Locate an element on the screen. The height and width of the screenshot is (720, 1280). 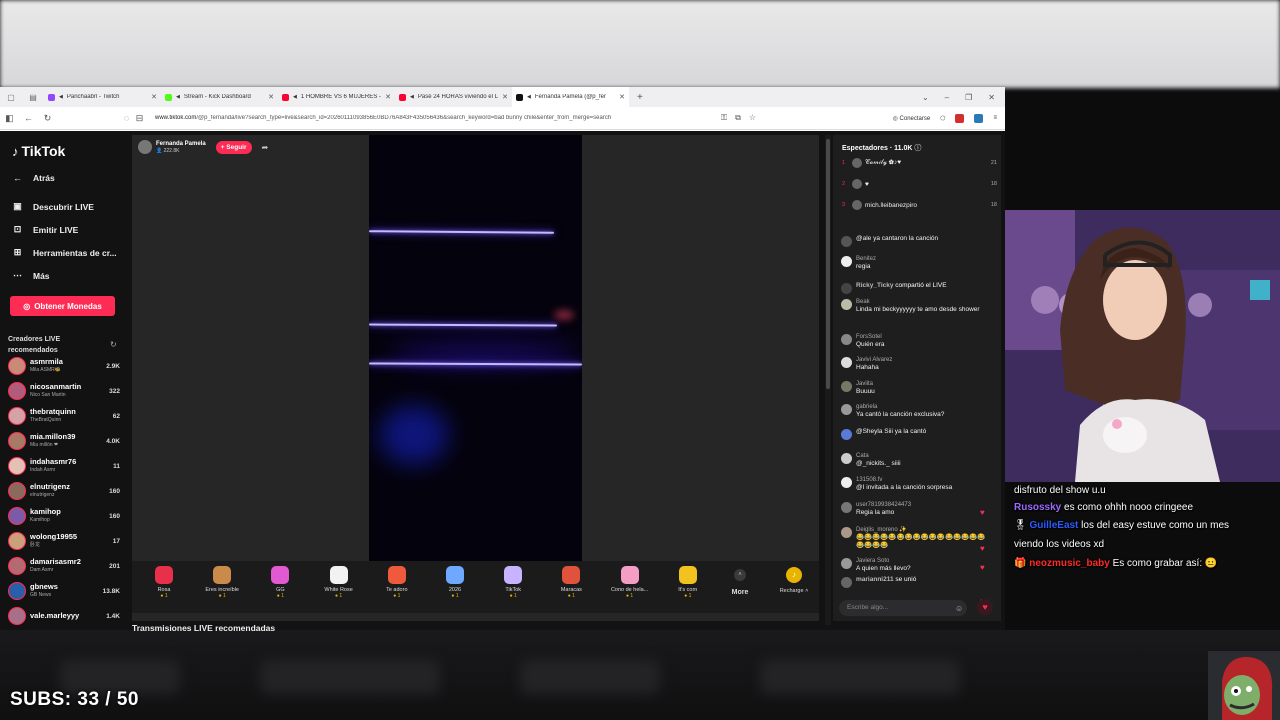
extension-blue-icon is located at coordinates (979, 118).